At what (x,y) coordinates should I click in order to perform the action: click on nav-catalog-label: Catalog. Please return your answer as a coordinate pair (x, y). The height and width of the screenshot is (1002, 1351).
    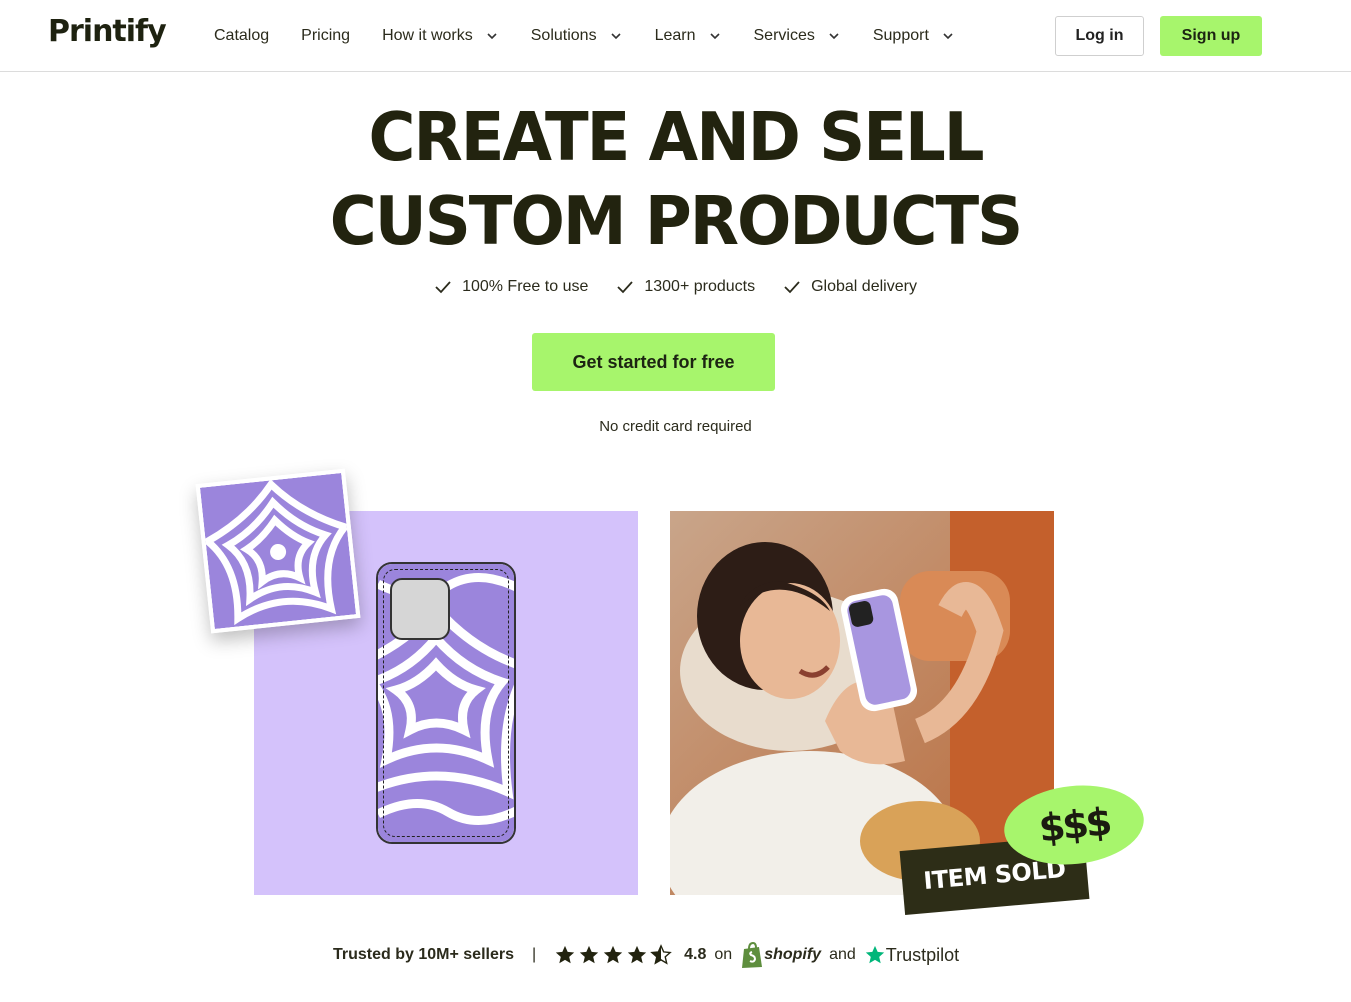
    Looking at the image, I should click on (242, 35).